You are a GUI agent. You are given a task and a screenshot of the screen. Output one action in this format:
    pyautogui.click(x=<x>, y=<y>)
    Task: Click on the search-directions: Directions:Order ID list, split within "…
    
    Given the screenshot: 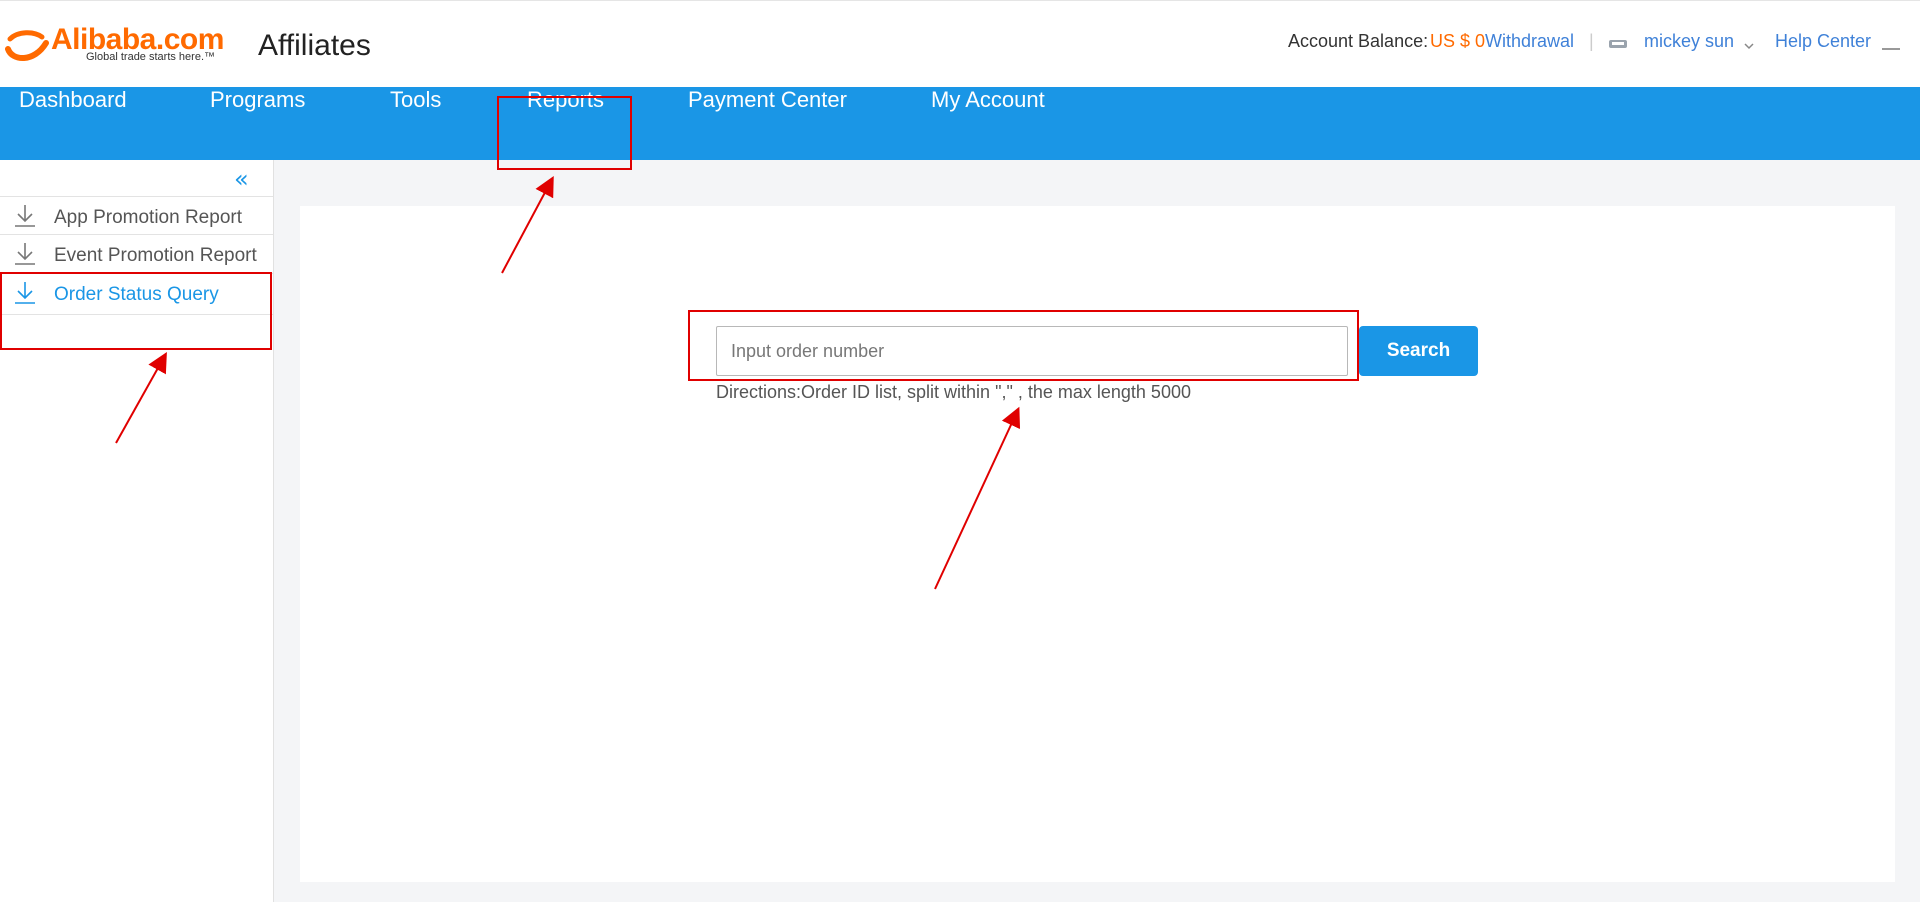 What is the action you would take?
    pyautogui.click(x=953, y=392)
    